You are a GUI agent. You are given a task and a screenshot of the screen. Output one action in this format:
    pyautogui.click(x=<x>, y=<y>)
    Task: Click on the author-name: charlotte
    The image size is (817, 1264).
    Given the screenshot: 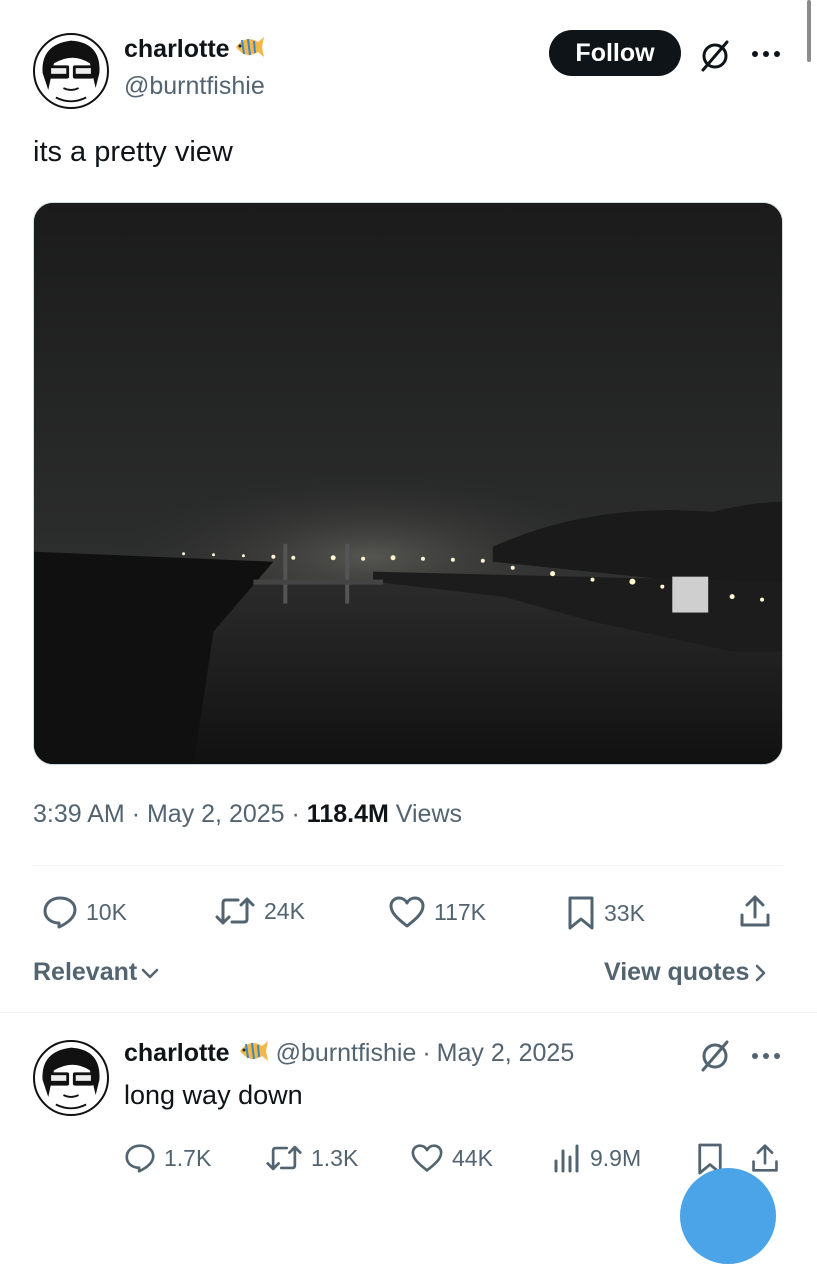 What is the action you would take?
    pyautogui.click(x=177, y=49)
    